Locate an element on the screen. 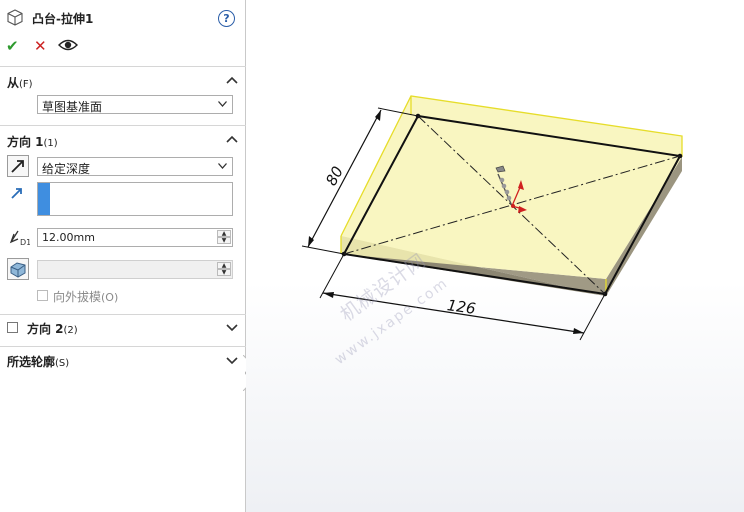 The width and height of the screenshot is (744, 512). direction2-checkbox is located at coordinates (12, 327).